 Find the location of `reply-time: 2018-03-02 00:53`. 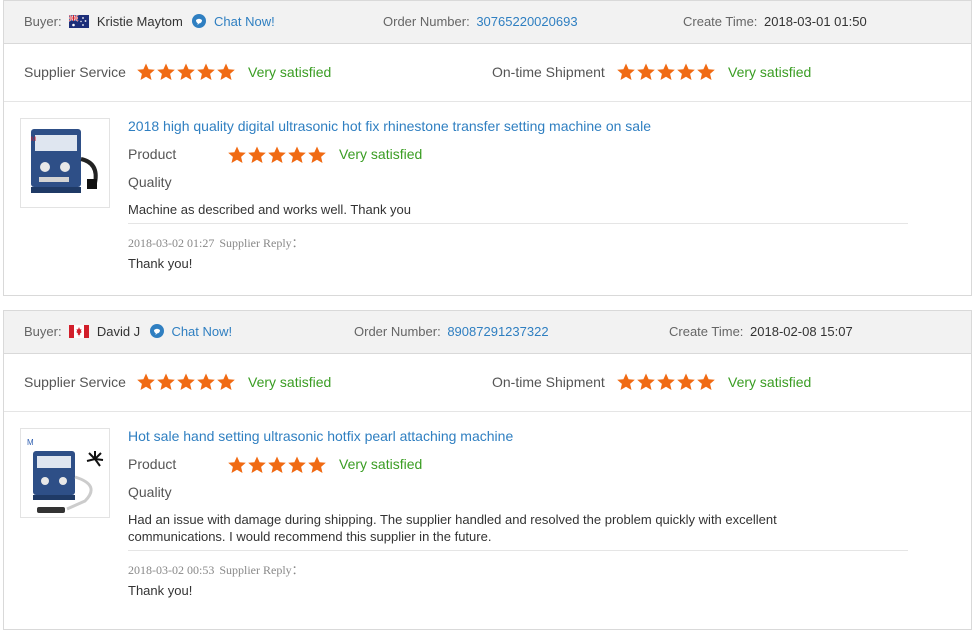

reply-time: 2018-03-02 00:53 is located at coordinates (171, 570).